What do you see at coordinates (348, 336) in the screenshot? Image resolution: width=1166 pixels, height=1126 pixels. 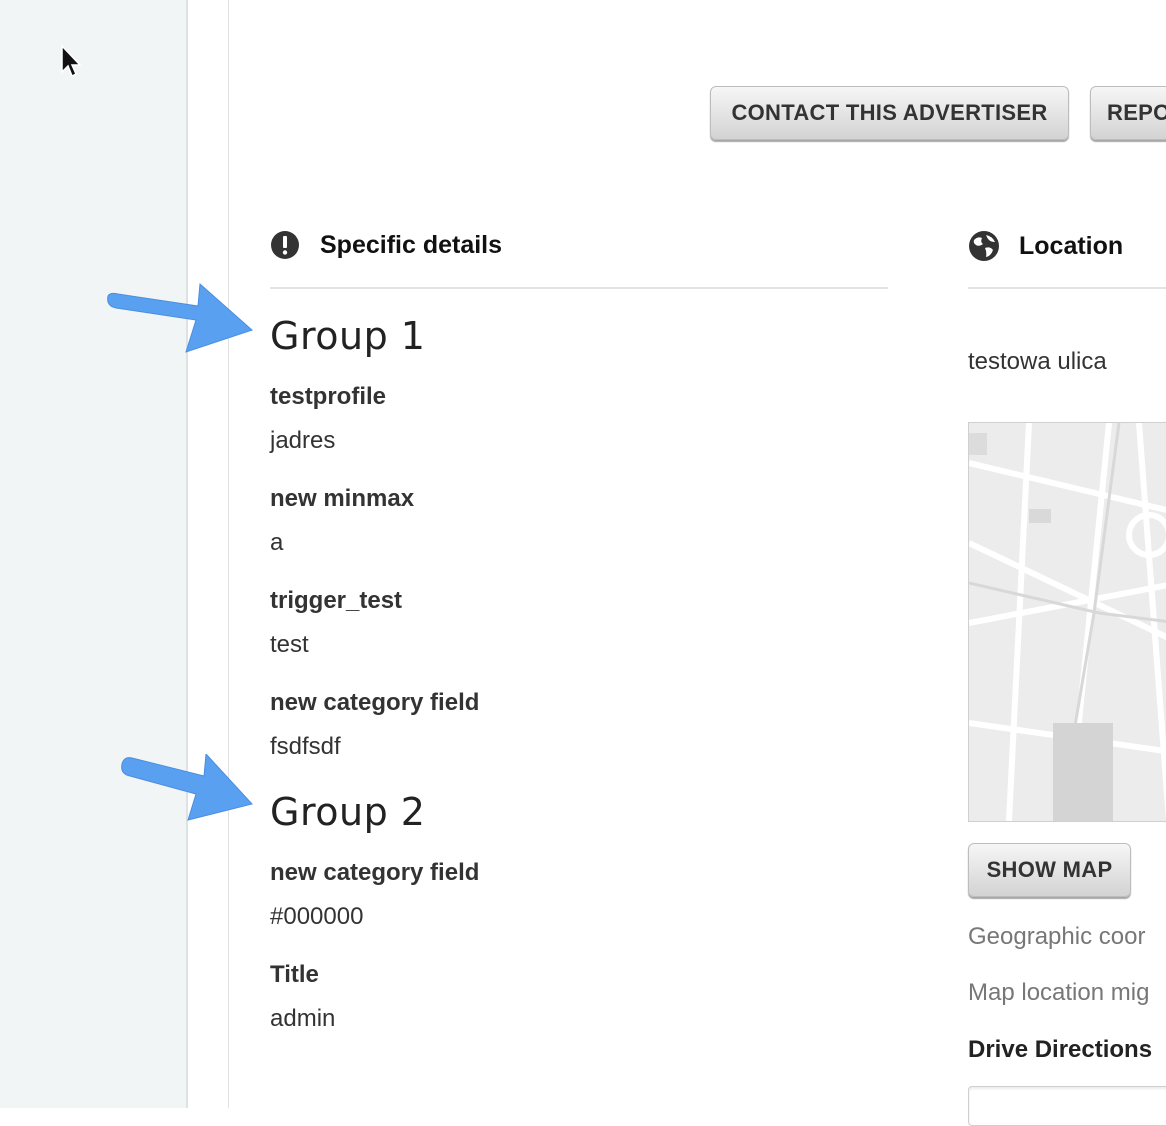 I see `group-title: Group 1` at bounding box center [348, 336].